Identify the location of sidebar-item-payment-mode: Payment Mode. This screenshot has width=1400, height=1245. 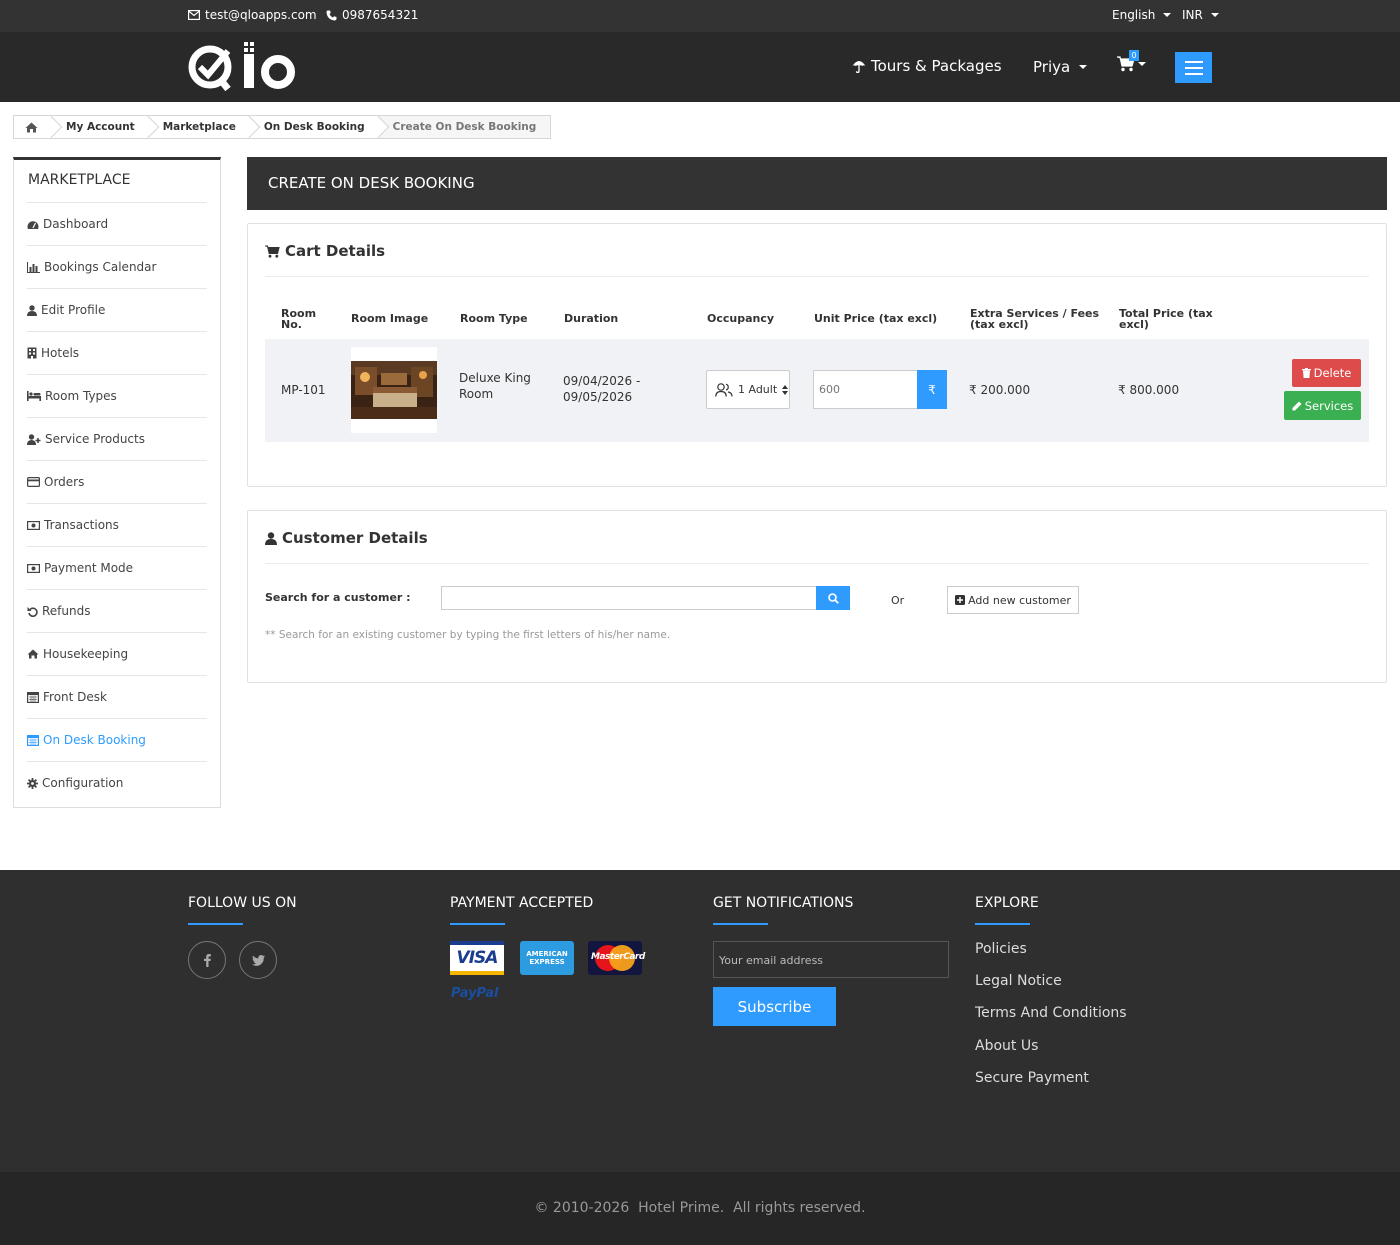
(117, 567).